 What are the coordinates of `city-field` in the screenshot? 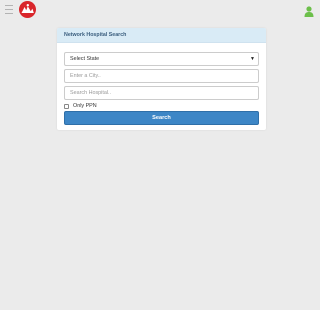 It's located at (161, 76).